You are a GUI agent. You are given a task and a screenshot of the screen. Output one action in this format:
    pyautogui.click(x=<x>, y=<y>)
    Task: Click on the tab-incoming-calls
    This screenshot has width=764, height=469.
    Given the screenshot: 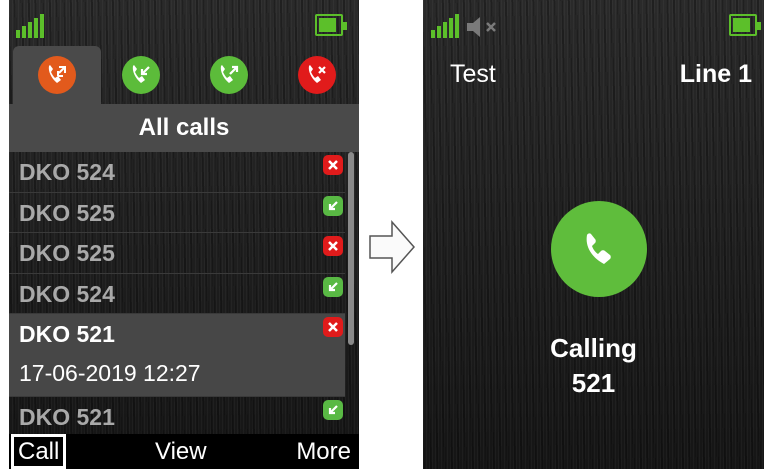 What is the action you would take?
    pyautogui.click(x=141, y=75)
    